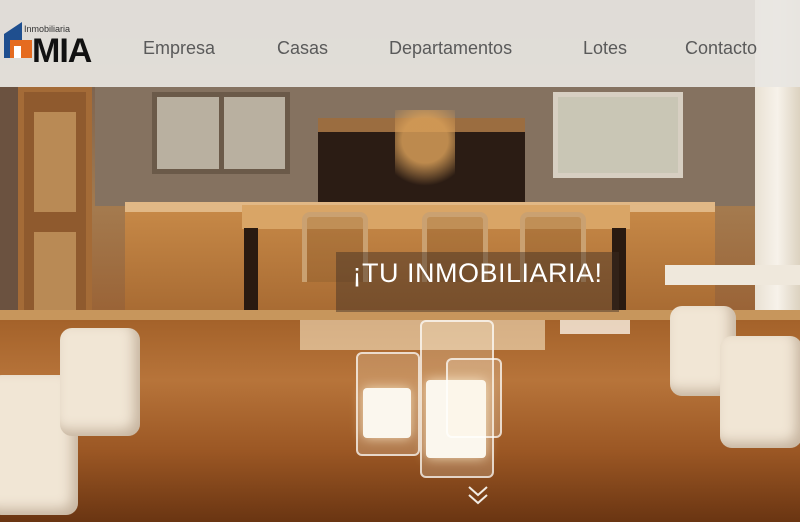 The height and width of the screenshot is (522, 800). What do you see at coordinates (62, 51) in the screenshot?
I see `logo-big-text: MIA` at bounding box center [62, 51].